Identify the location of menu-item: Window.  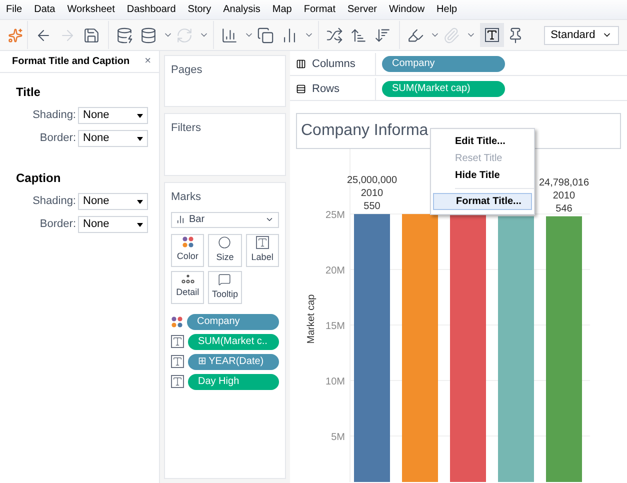
(406, 9).